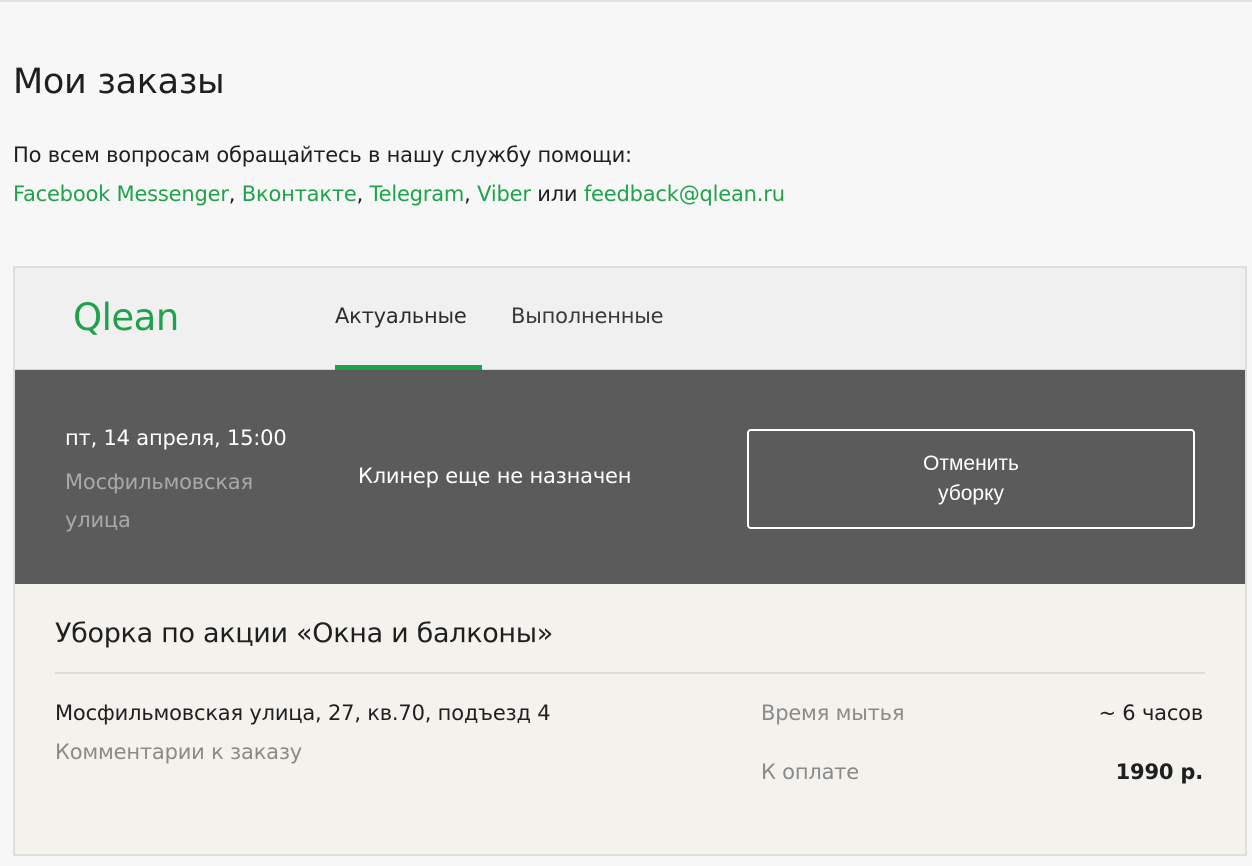 Image resolution: width=1252 pixels, height=866 pixels. What do you see at coordinates (1150, 713) in the screenshot?
I see `wash-time-value: ~ 6 часов` at bounding box center [1150, 713].